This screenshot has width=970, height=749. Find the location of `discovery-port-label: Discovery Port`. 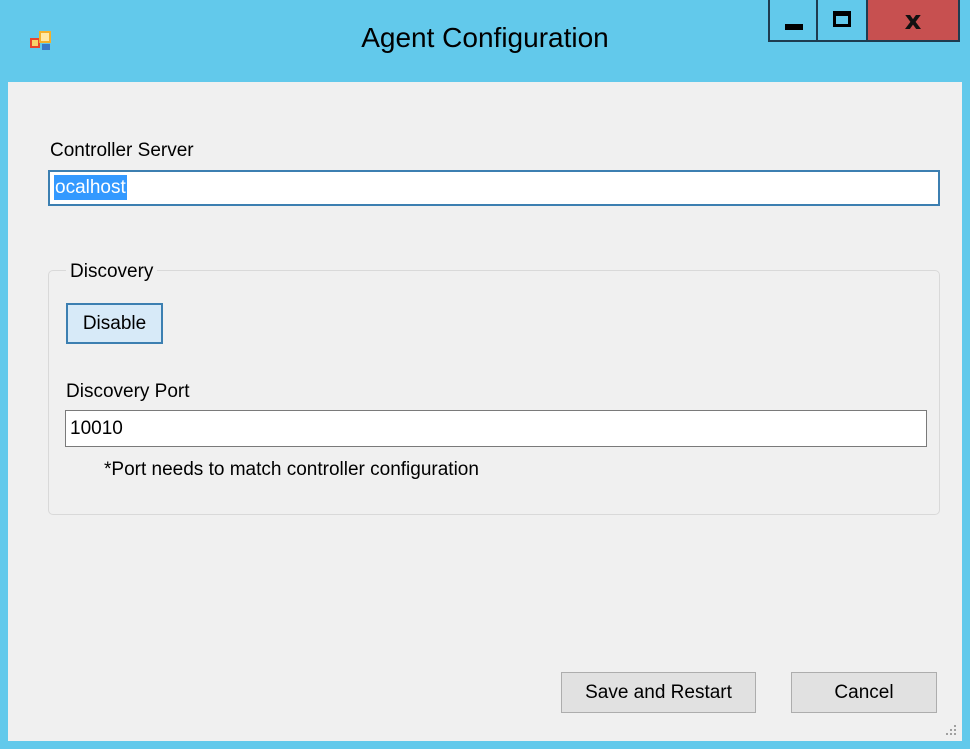

discovery-port-label: Discovery Port is located at coordinates (128, 391).